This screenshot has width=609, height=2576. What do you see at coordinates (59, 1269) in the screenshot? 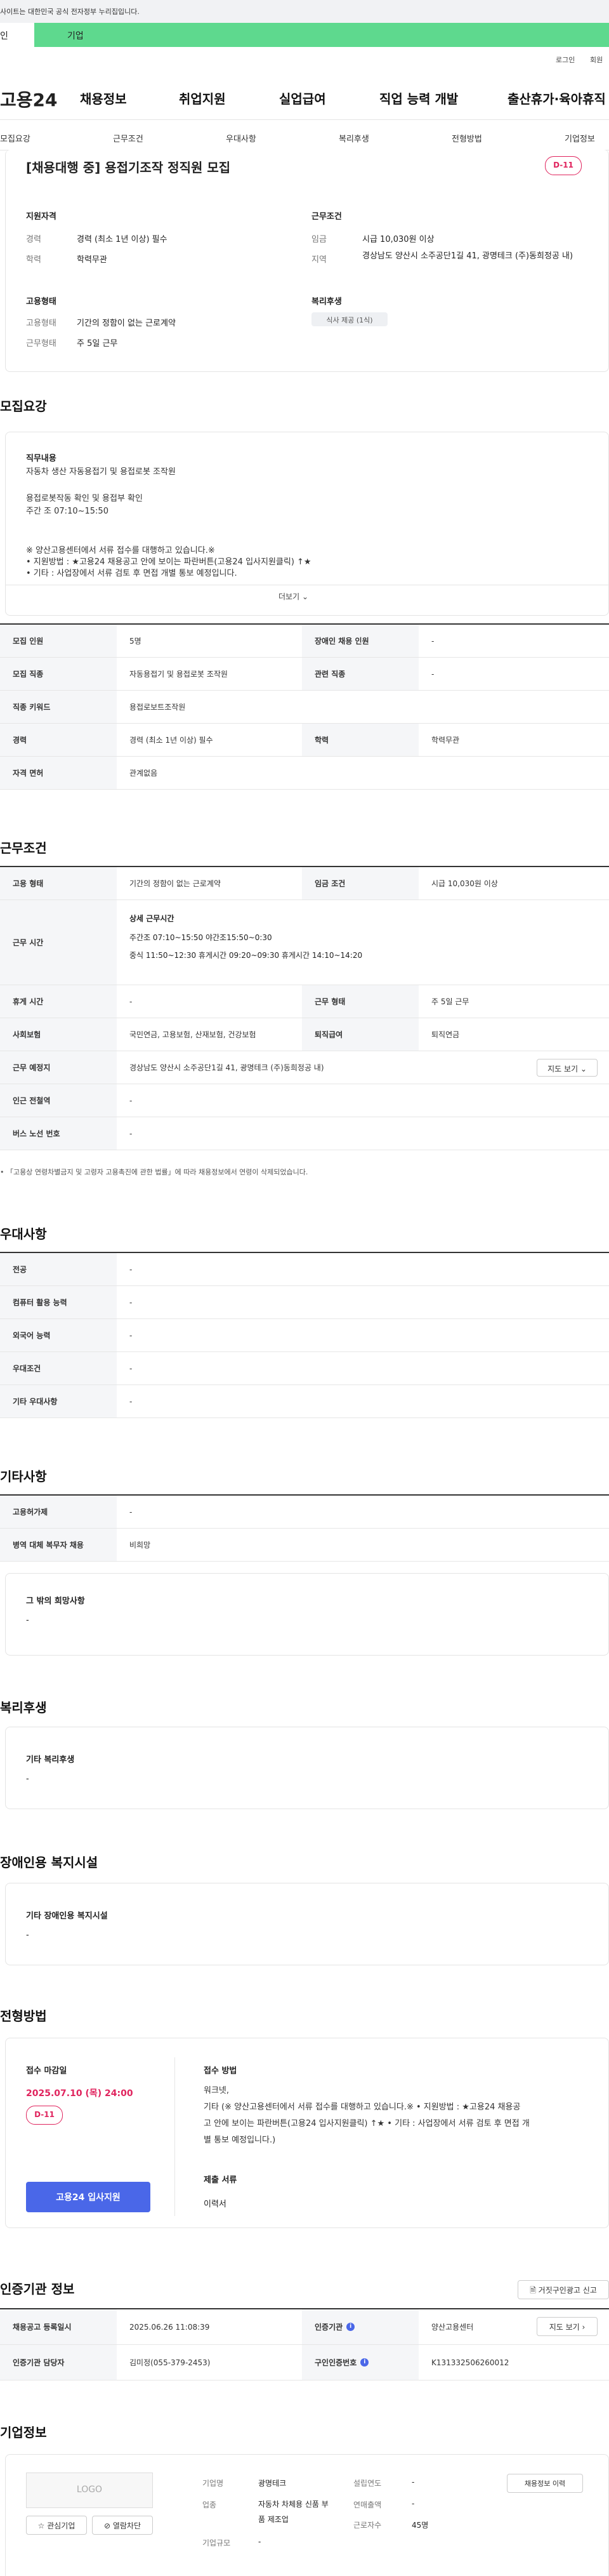
I see `table-header: 전공` at bounding box center [59, 1269].